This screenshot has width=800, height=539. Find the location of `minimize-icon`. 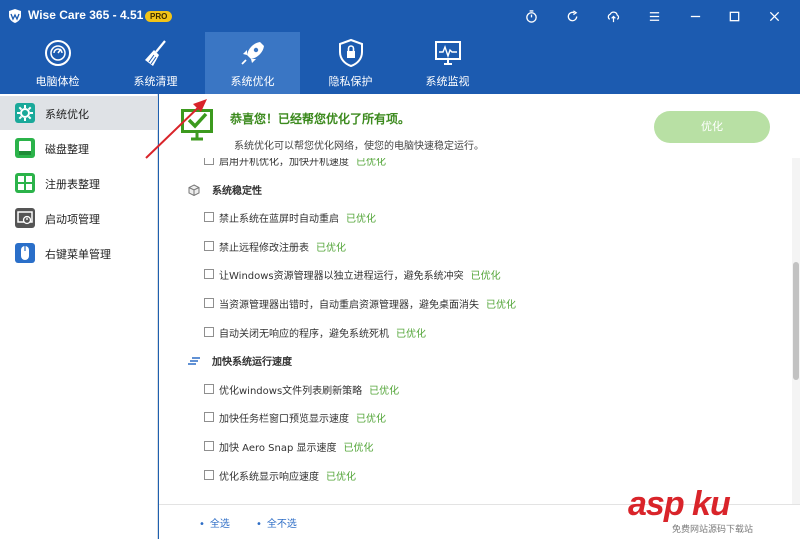

minimize-icon is located at coordinates (695, 16).